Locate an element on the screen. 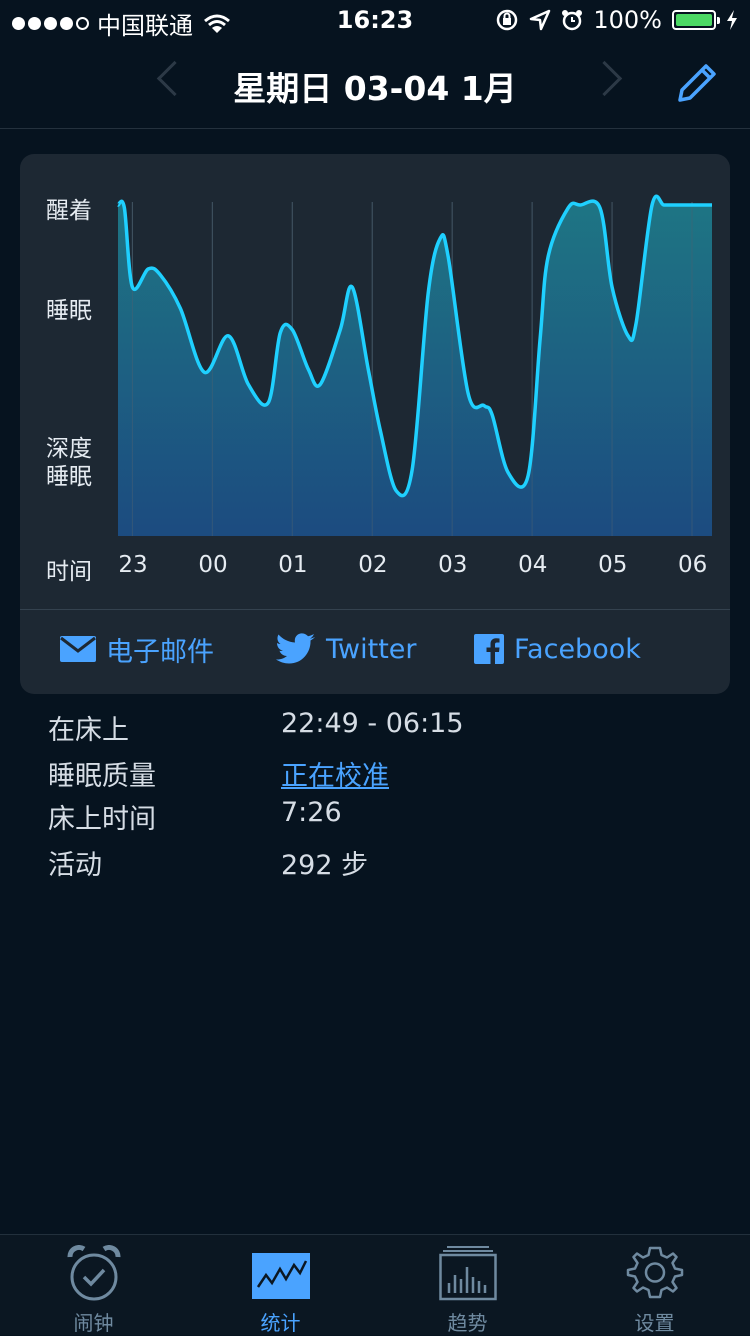  twitter-bird-icon is located at coordinates (295, 648).